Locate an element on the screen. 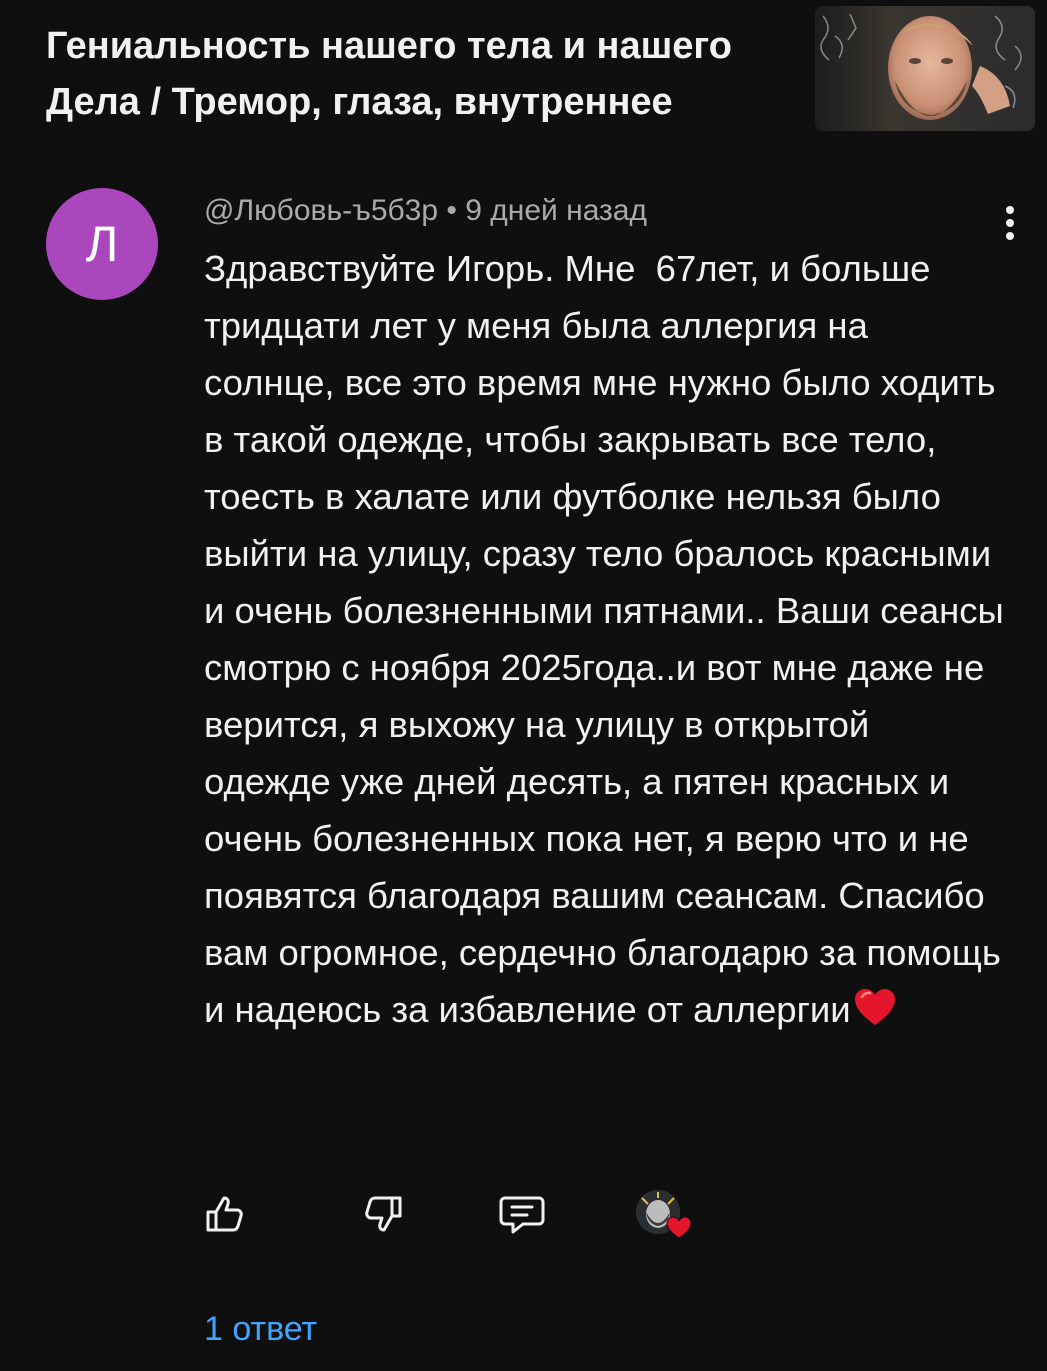  comment-meta: @Любовь-ъ5б3р • 9 дней назад is located at coordinates (425, 211).